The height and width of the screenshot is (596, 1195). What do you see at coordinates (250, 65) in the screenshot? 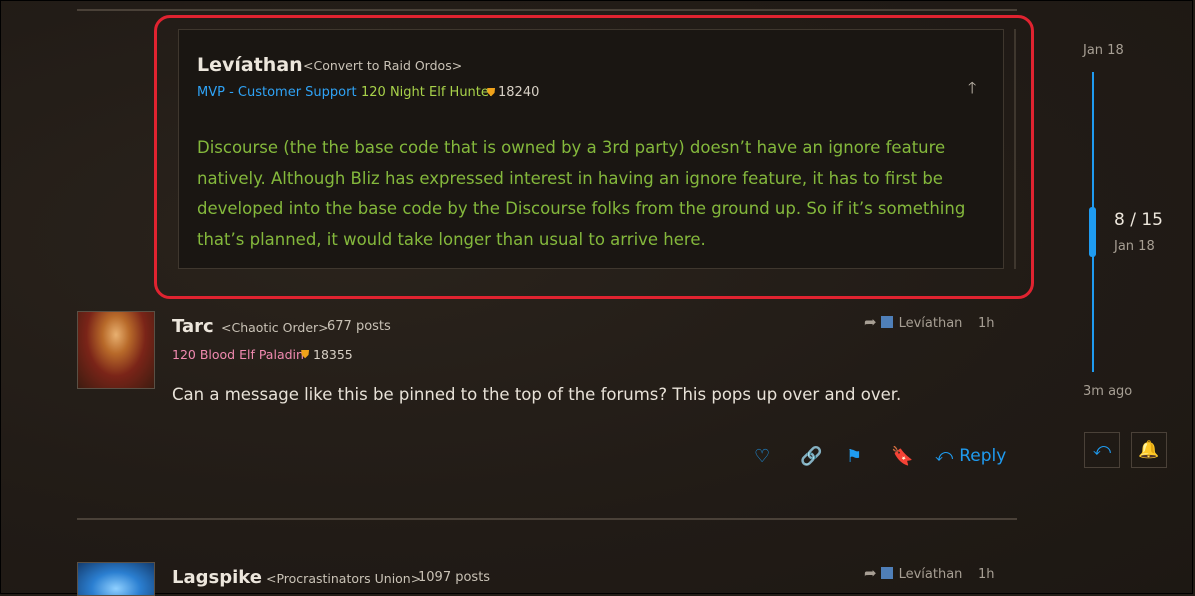
I see `quote-author: Levíathan` at bounding box center [250, 65].